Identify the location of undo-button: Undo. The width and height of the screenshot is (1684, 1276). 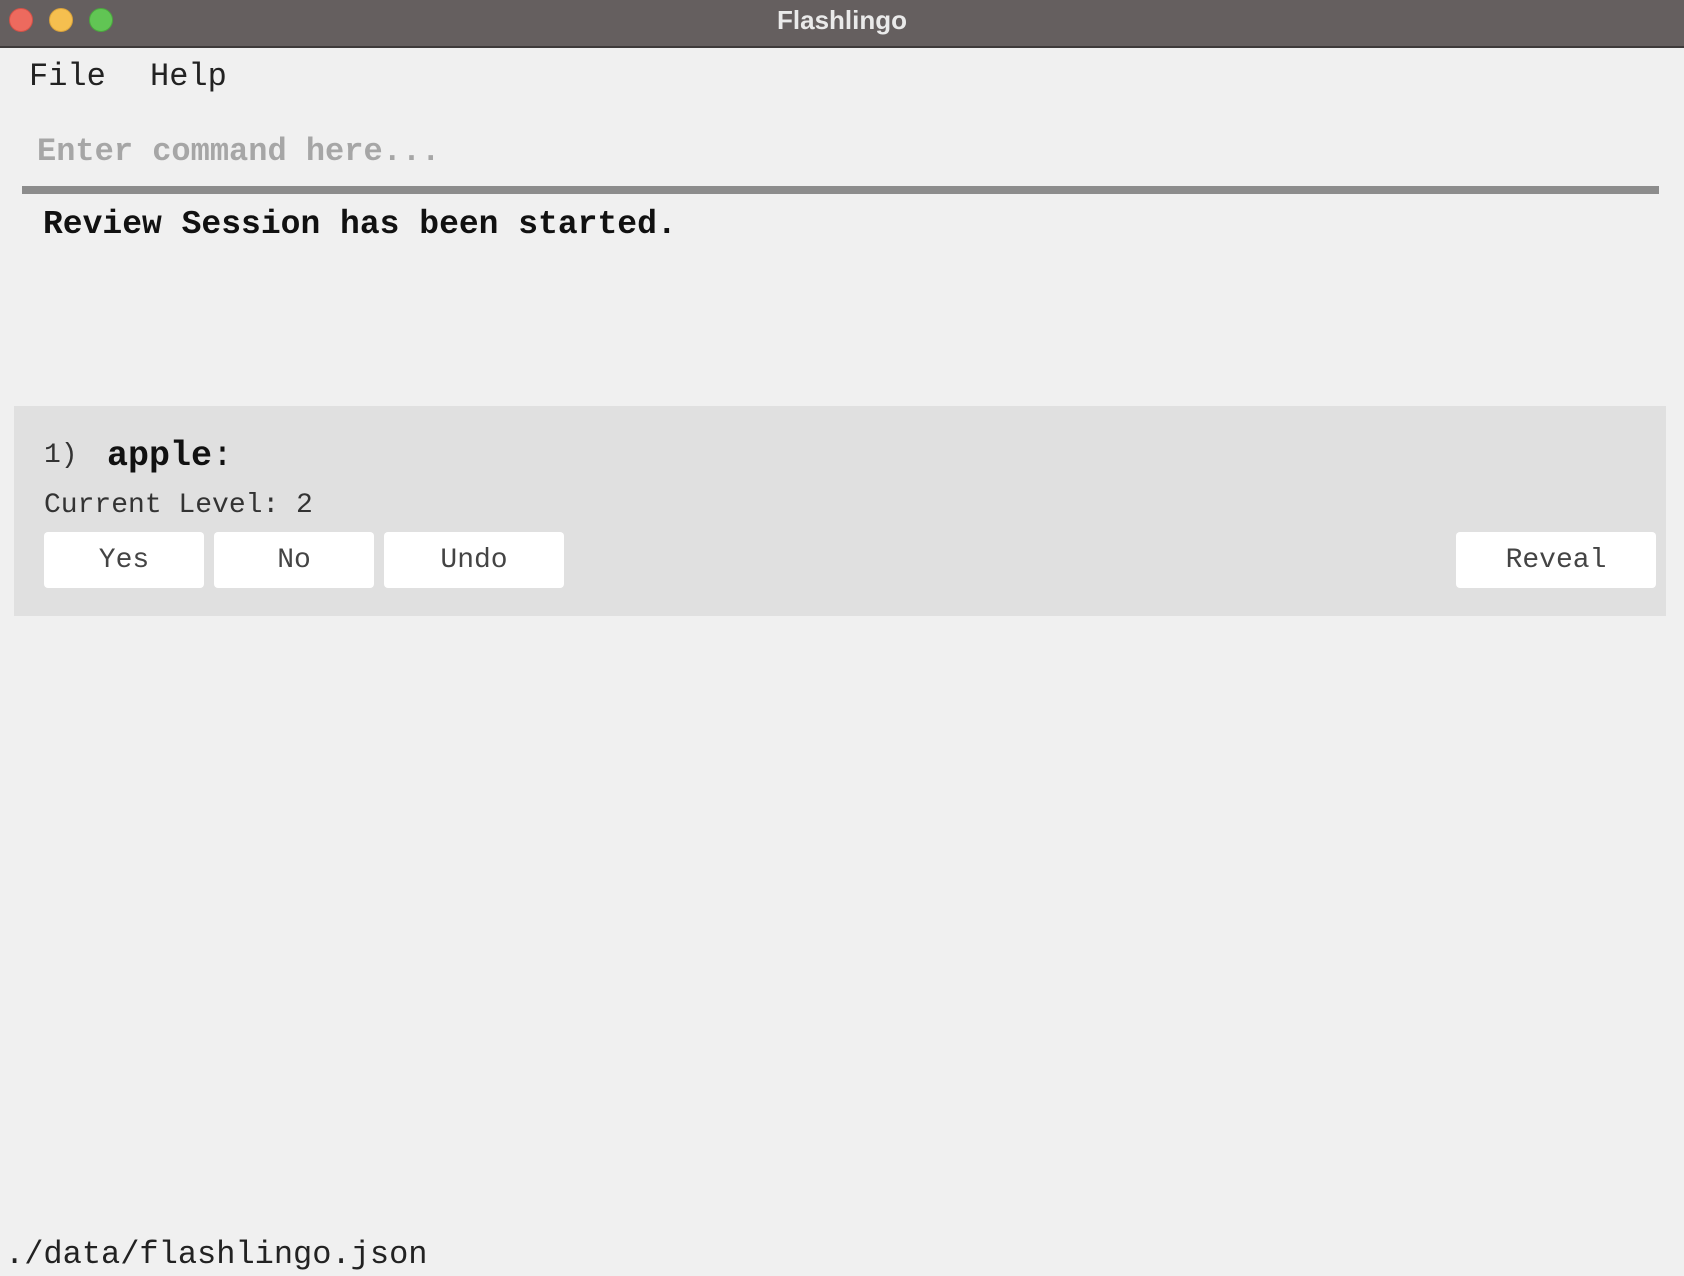
(474, 560).